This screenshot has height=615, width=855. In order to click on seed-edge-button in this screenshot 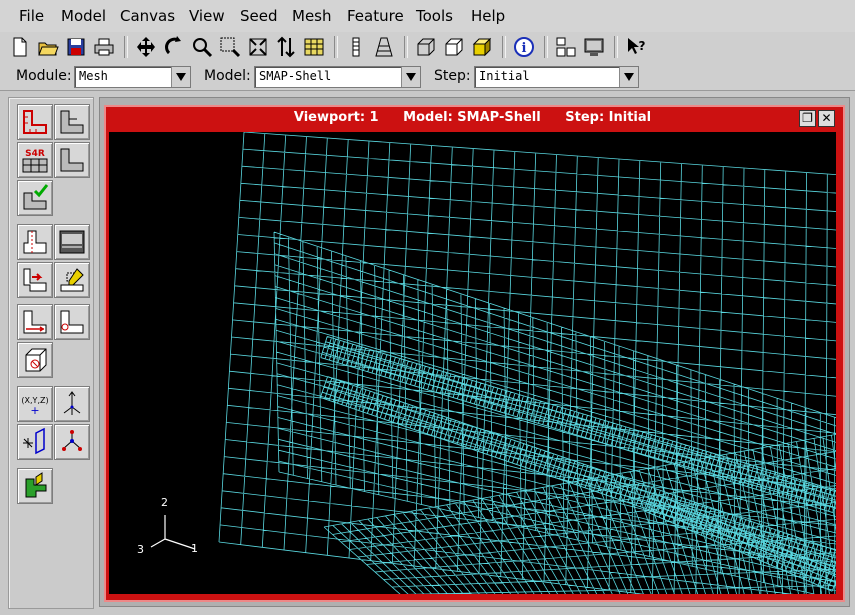, I will do `click(72, 122)`.